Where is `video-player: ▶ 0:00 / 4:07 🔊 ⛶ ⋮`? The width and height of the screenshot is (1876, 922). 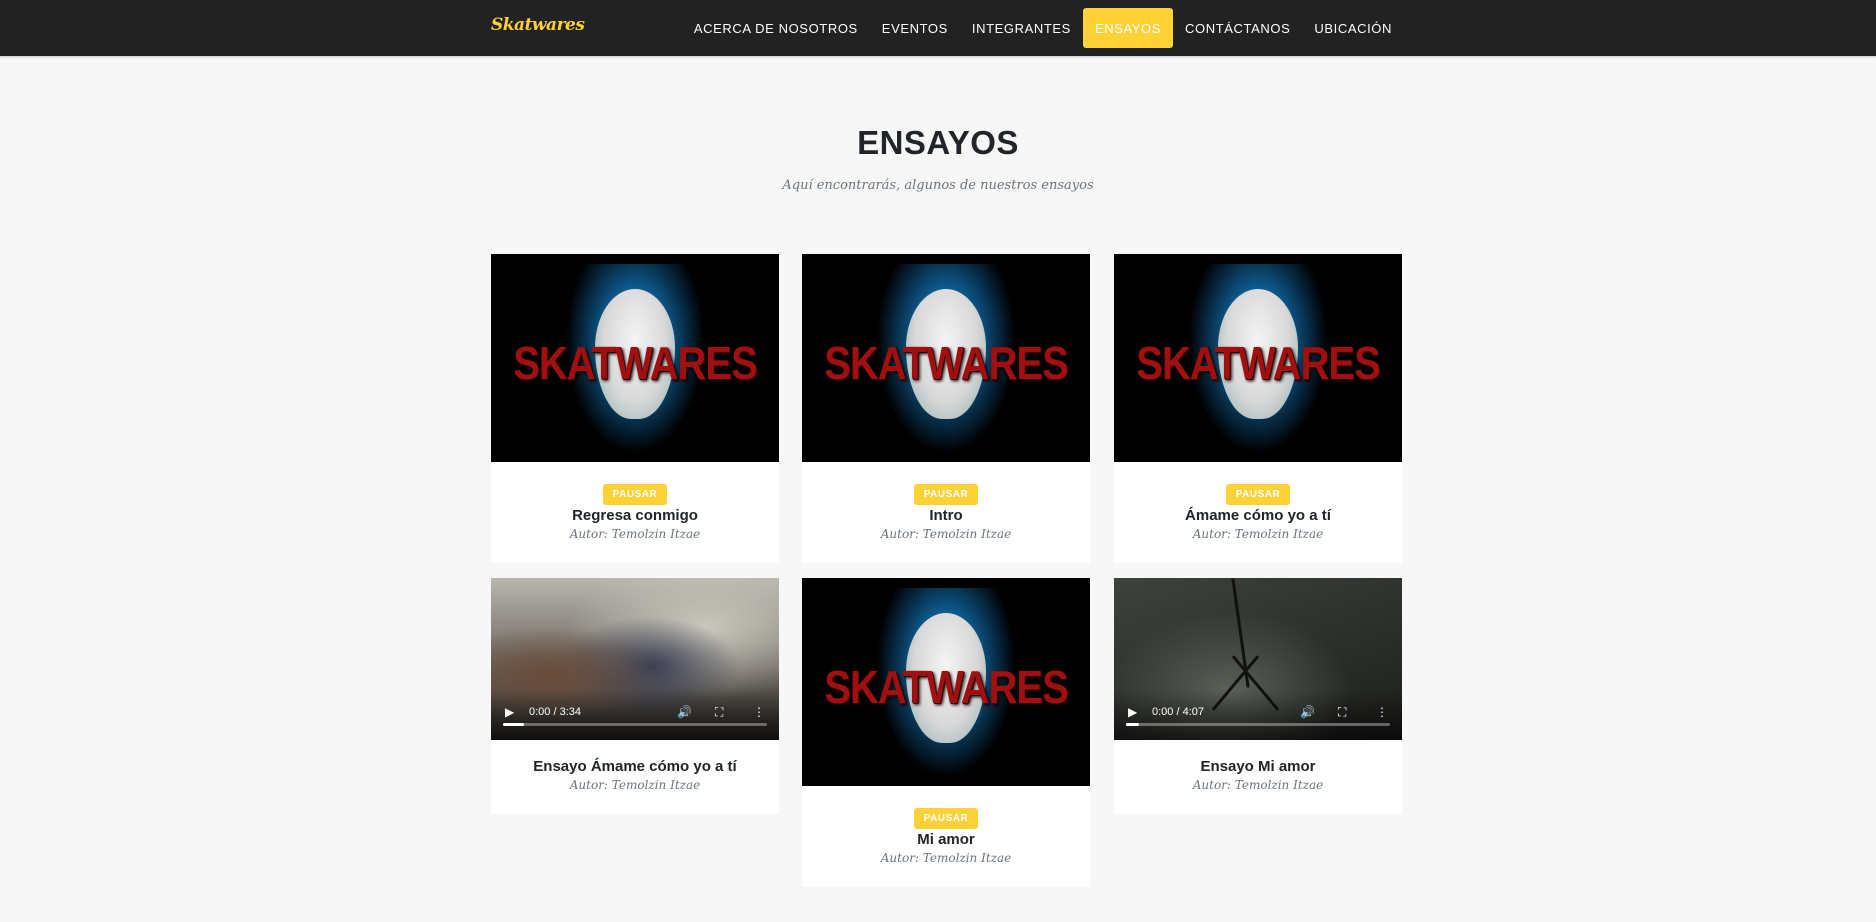 video-player: ▶ 0:00 / 4:07 🔊 ⛶ ⋮ is located at coordinates (1258, 659).